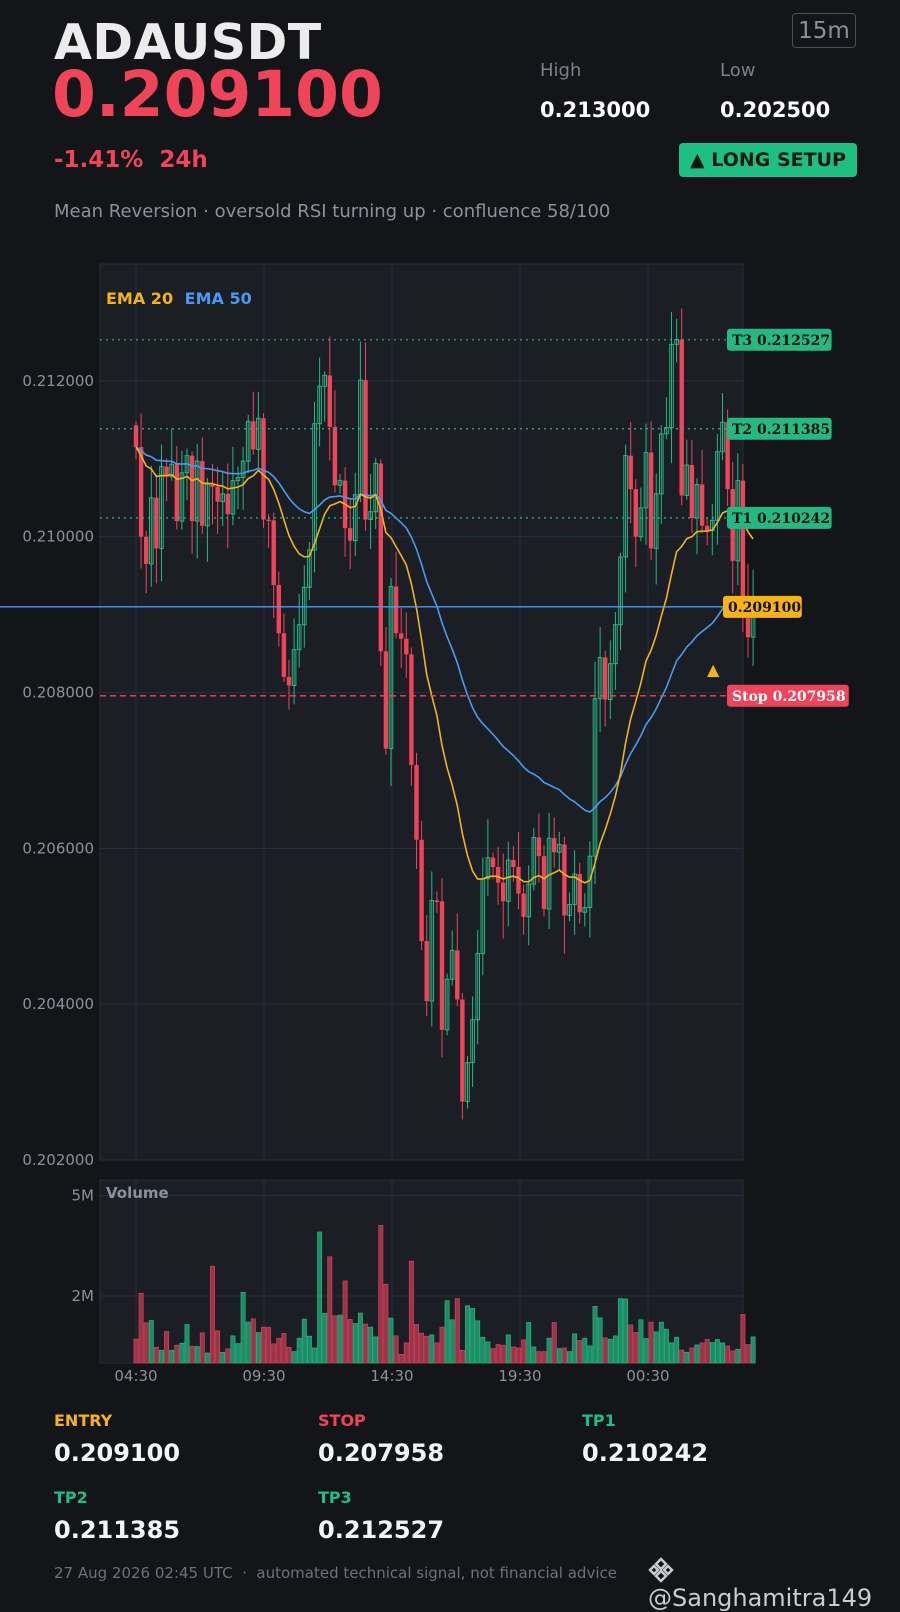 The height and width of the screenshot is (1612, 900). What do you see at coordinates (58, 848) in the screenshot?
I see `y-tick-label: 0.206000` at bounding box center [58, 848].